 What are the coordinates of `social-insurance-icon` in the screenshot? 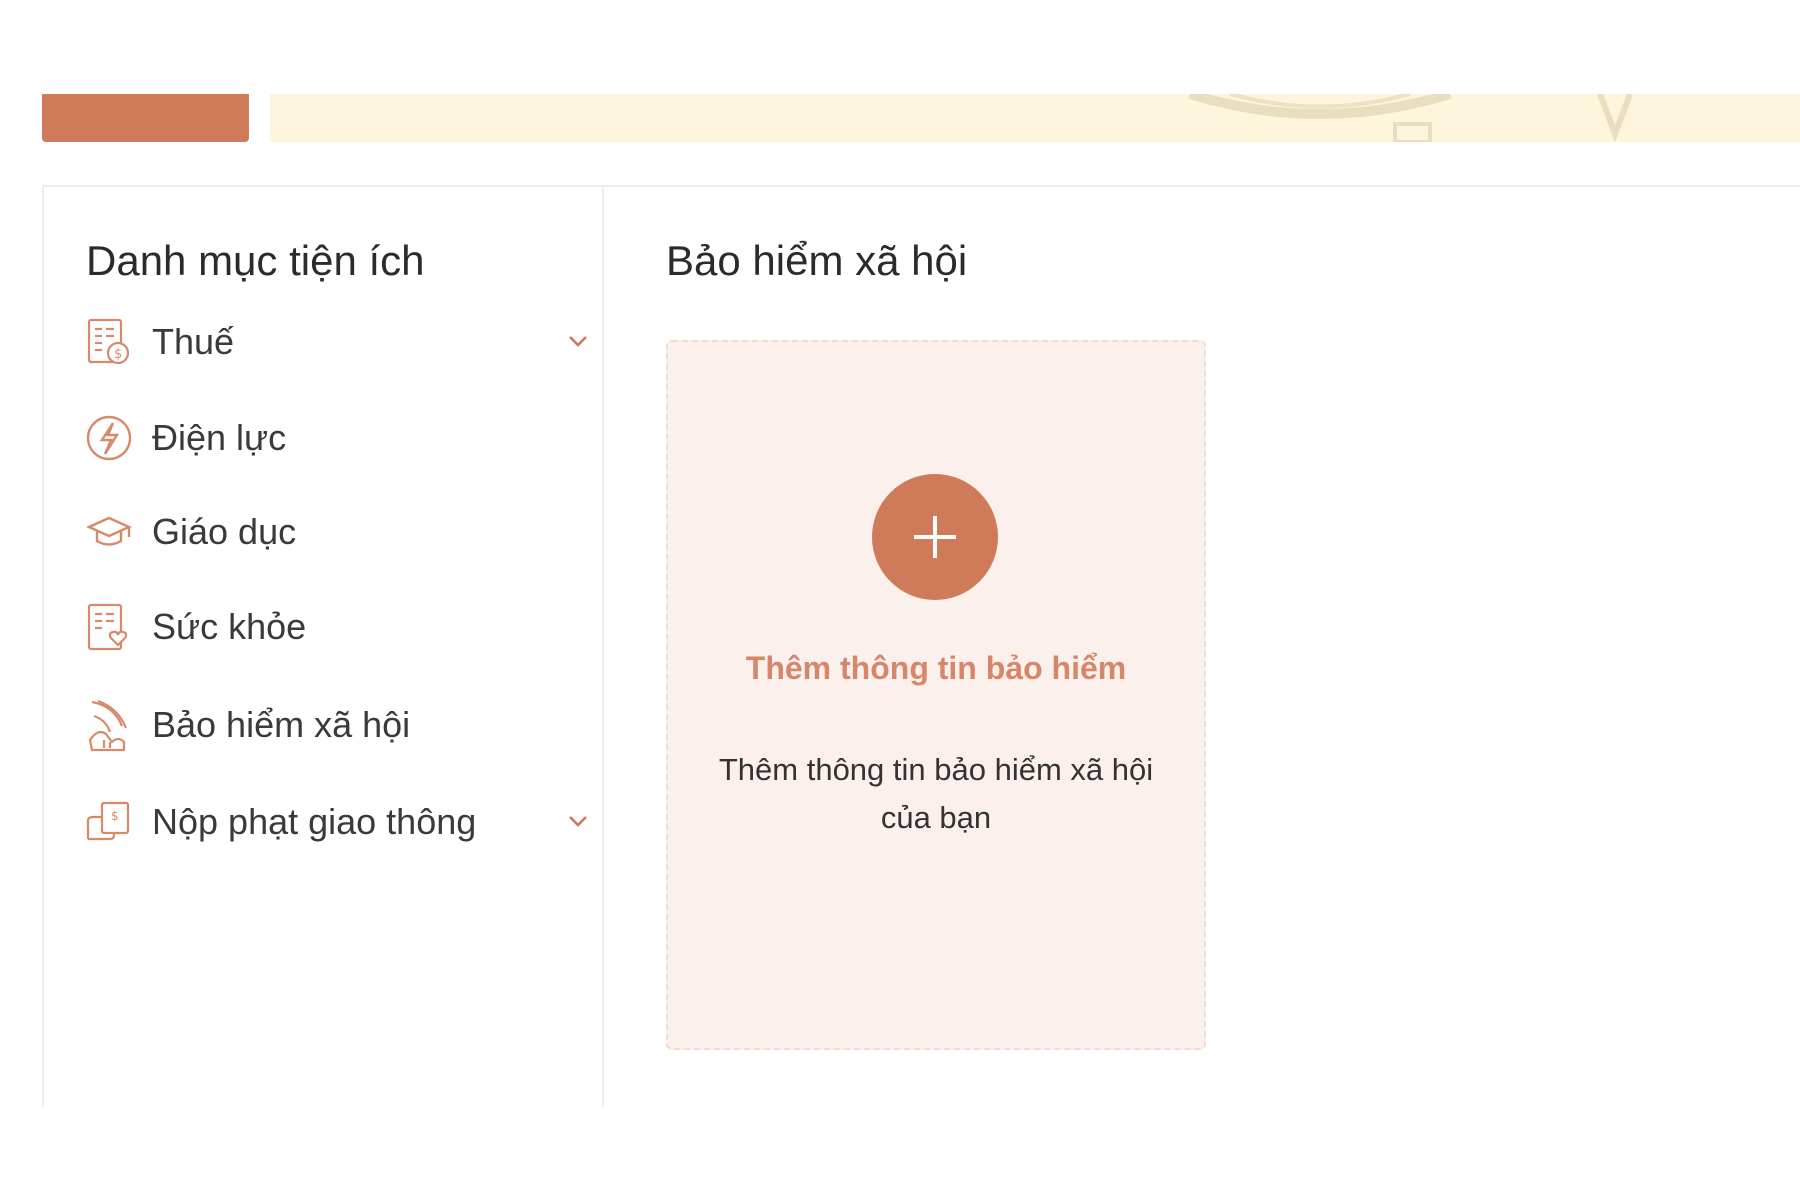 It's located at (109, 725).